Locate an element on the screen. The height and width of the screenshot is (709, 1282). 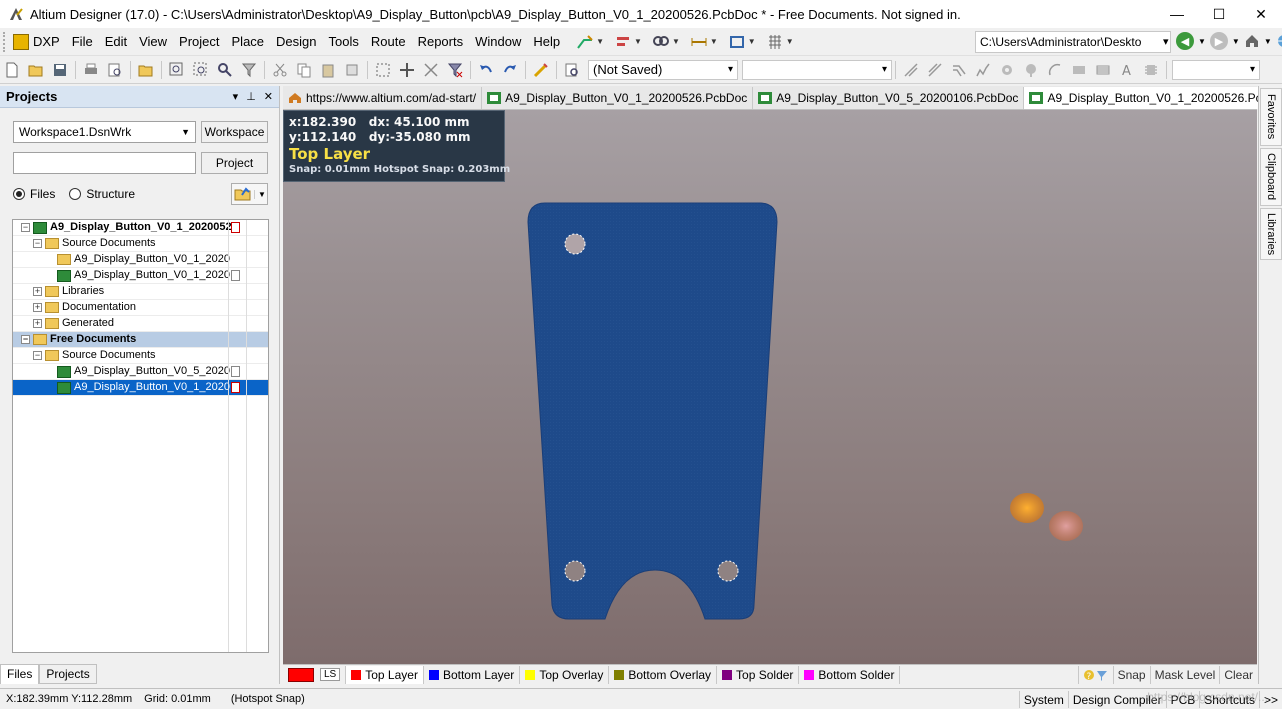
home-icon is located at coordinates (1252, 41).